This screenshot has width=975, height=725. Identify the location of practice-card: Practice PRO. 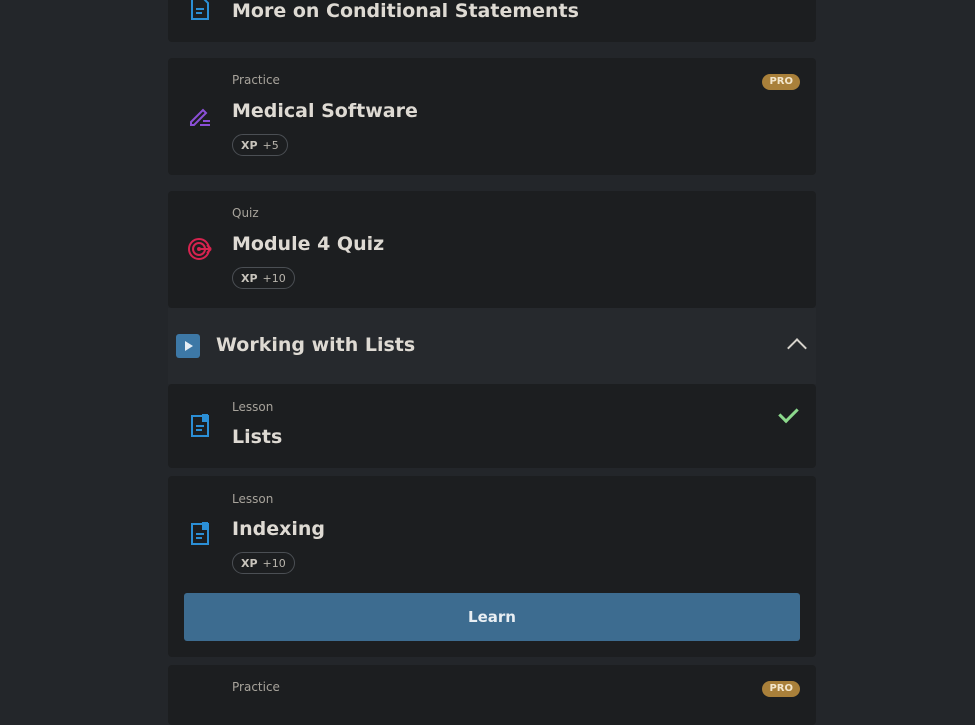
(492, 695).